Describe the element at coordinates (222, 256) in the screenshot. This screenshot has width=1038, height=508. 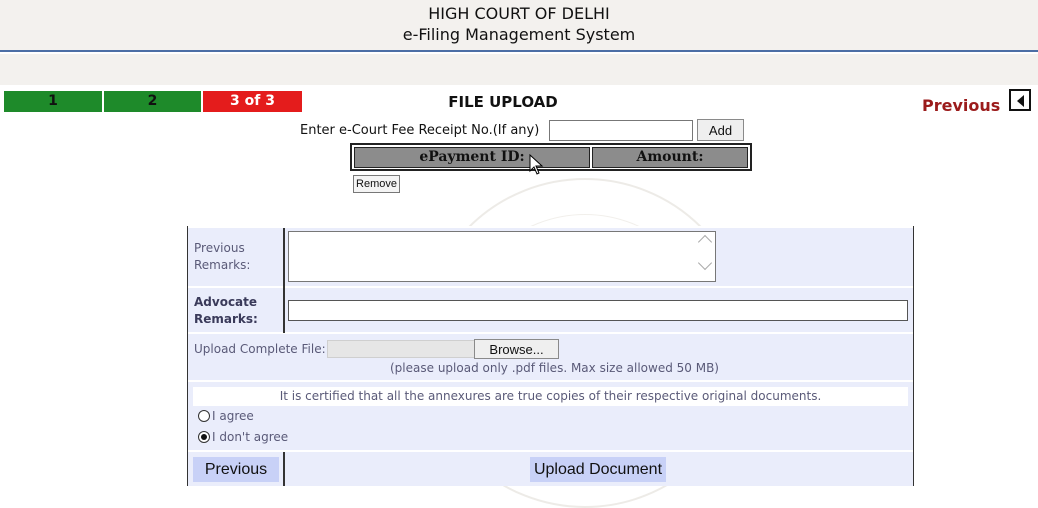
I see `previous-remarks-label: Previous Remarks:` at that location.